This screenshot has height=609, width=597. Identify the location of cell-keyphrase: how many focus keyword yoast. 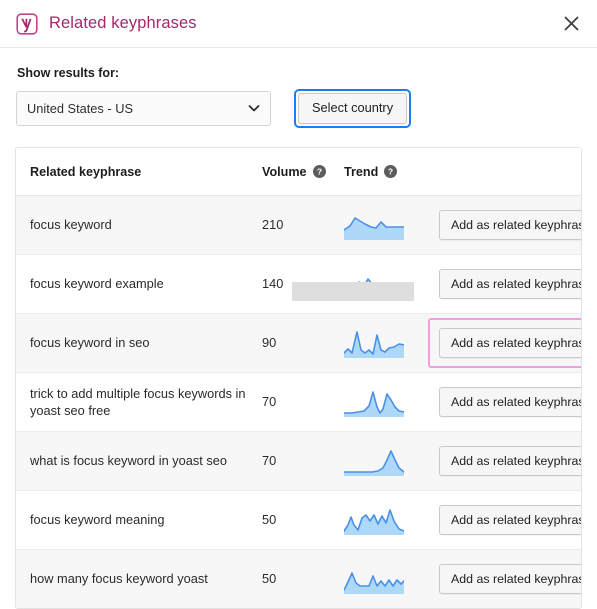
(139, 578).